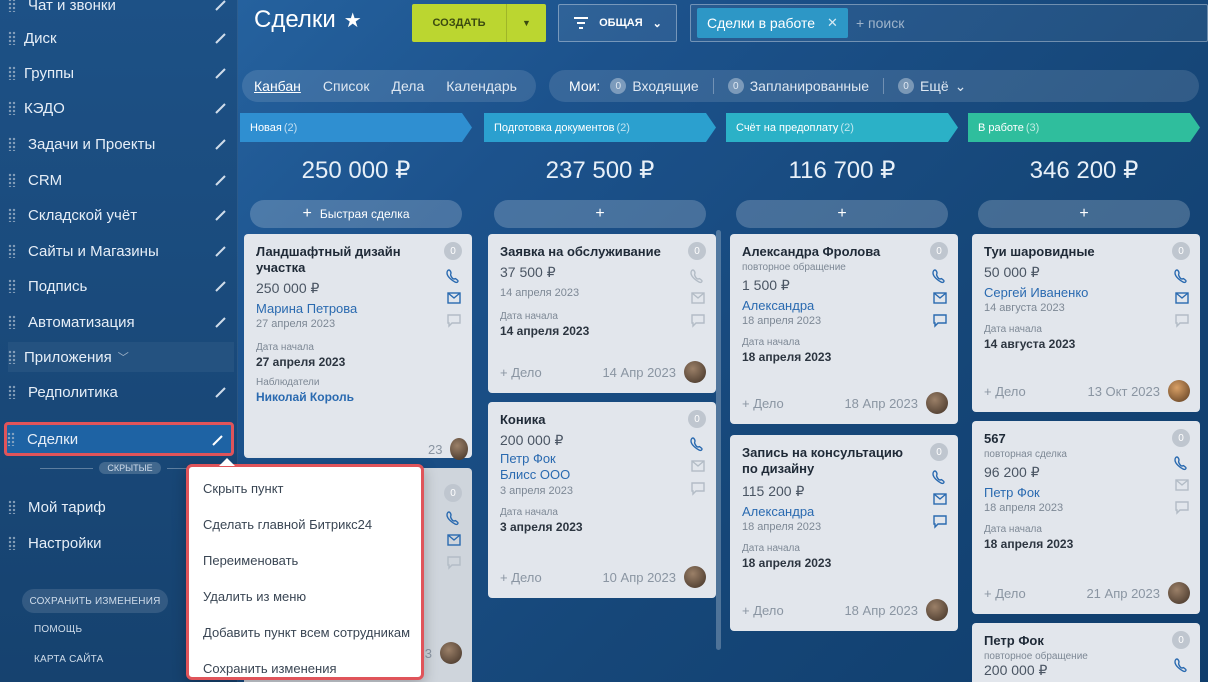 This screenshot has width=1208, height=682. Describe the element at coordinates (407, 86) in the screenshot. I see `tab-activities: Дела` at that location.